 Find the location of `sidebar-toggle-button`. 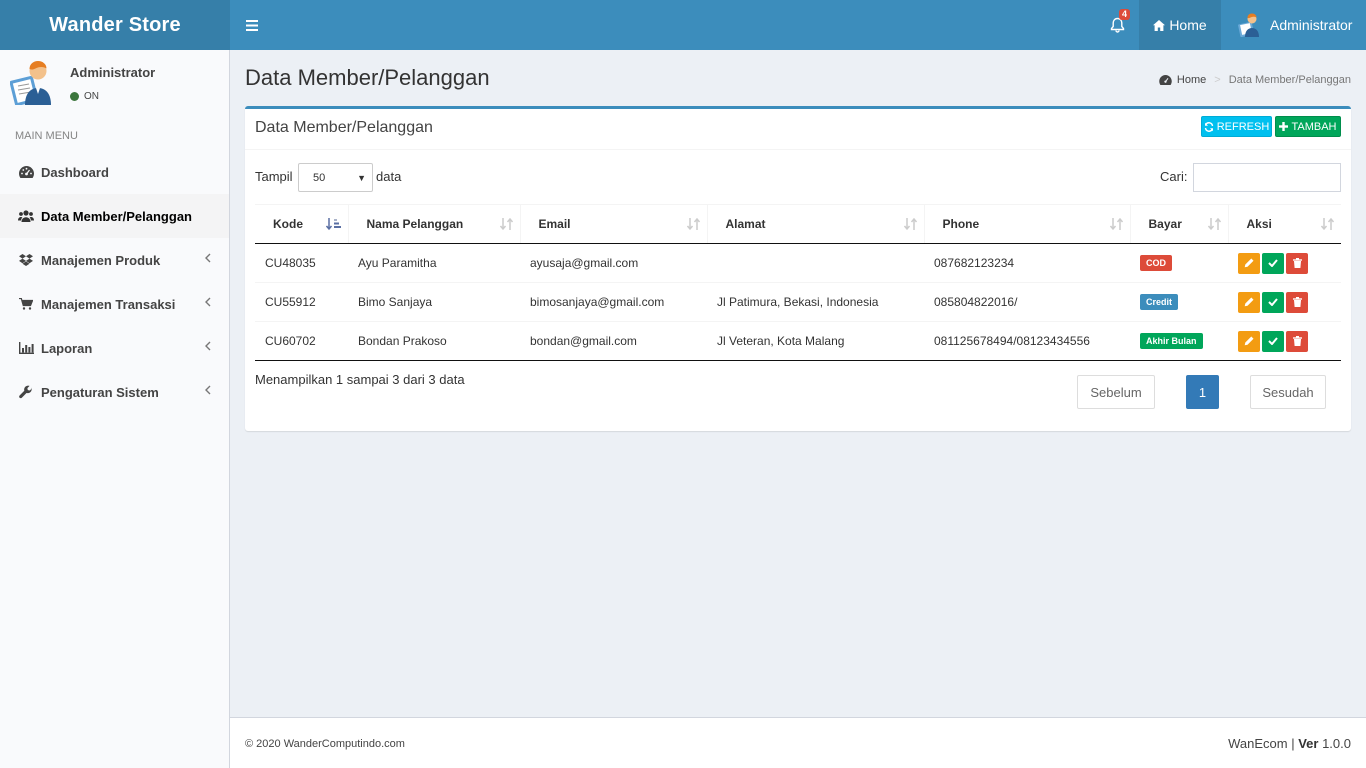

sidebar-toggle-button is located at coordinates (252, 25).